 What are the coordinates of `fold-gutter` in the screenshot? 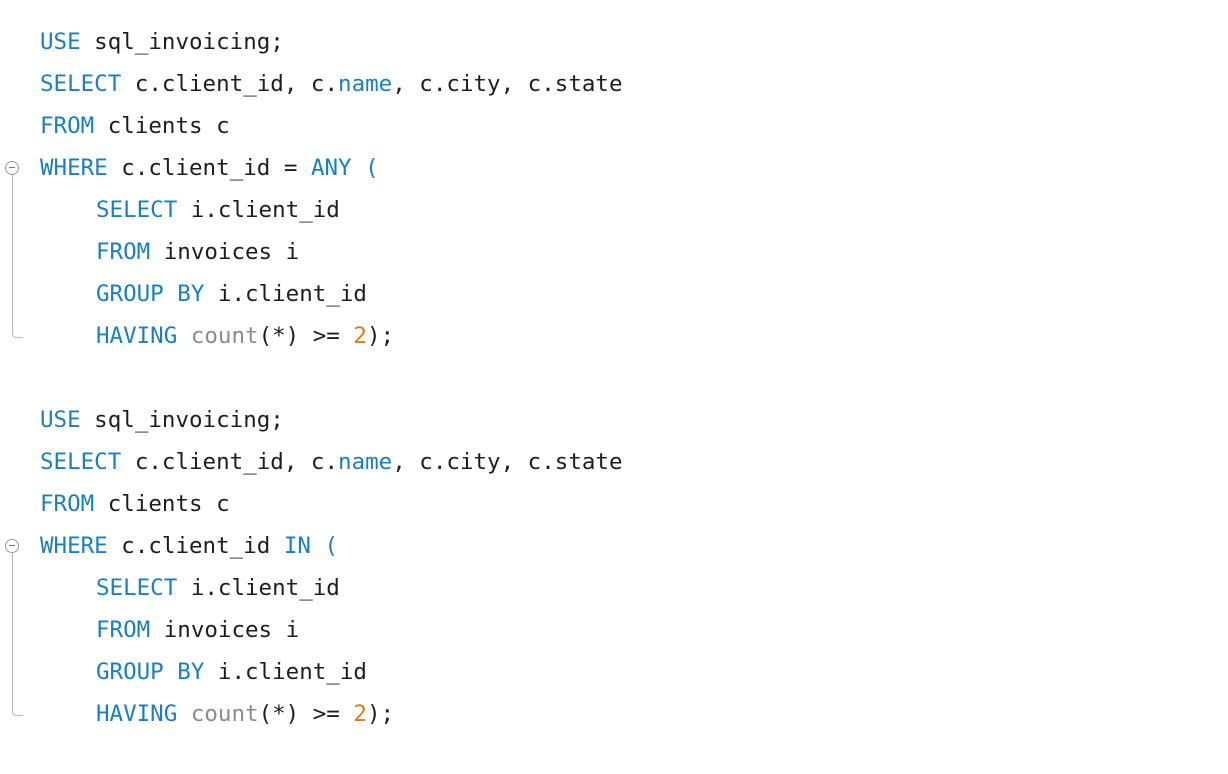 It's located at (18, 387).